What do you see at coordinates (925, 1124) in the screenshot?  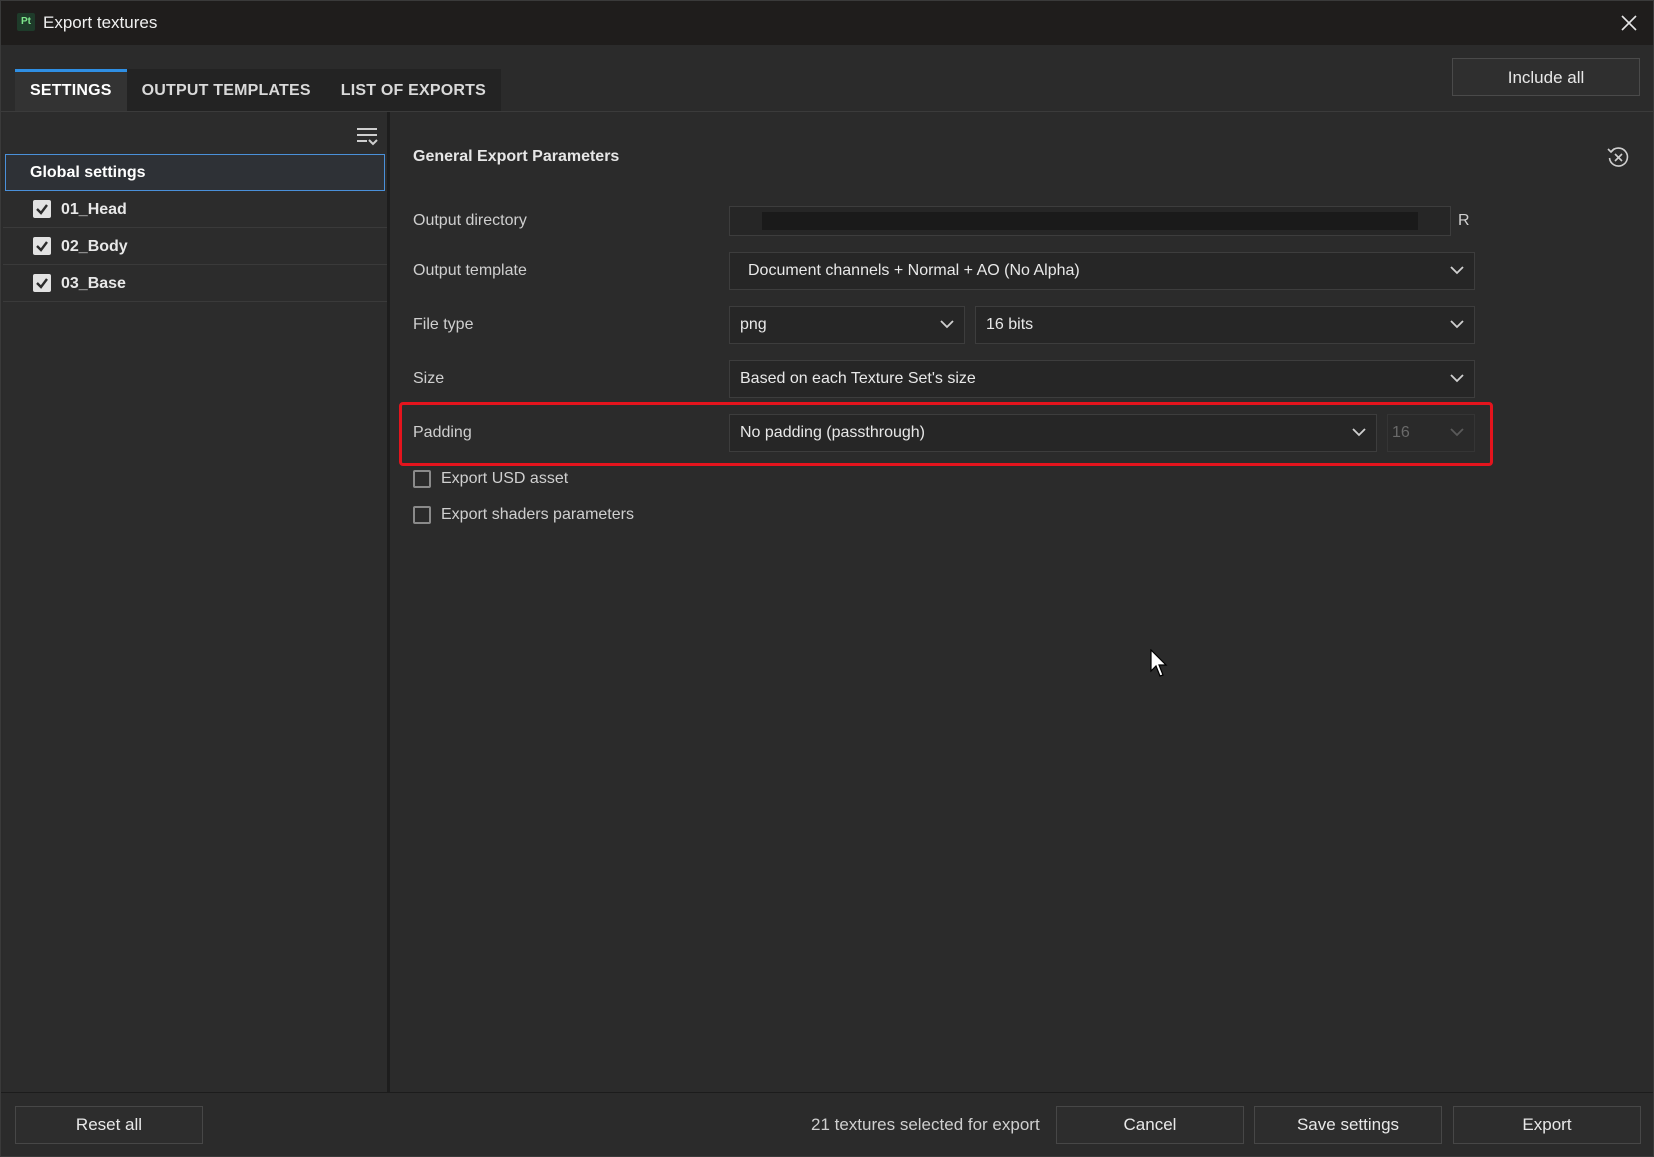 I see `export-count-status: 21 textures selected for export` at bounding box center [925, 1124].